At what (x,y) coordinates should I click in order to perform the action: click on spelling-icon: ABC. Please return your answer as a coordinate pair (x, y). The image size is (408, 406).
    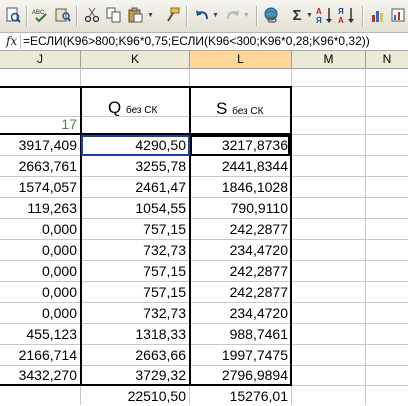
    Looking at the image, I should click on (41, 15).